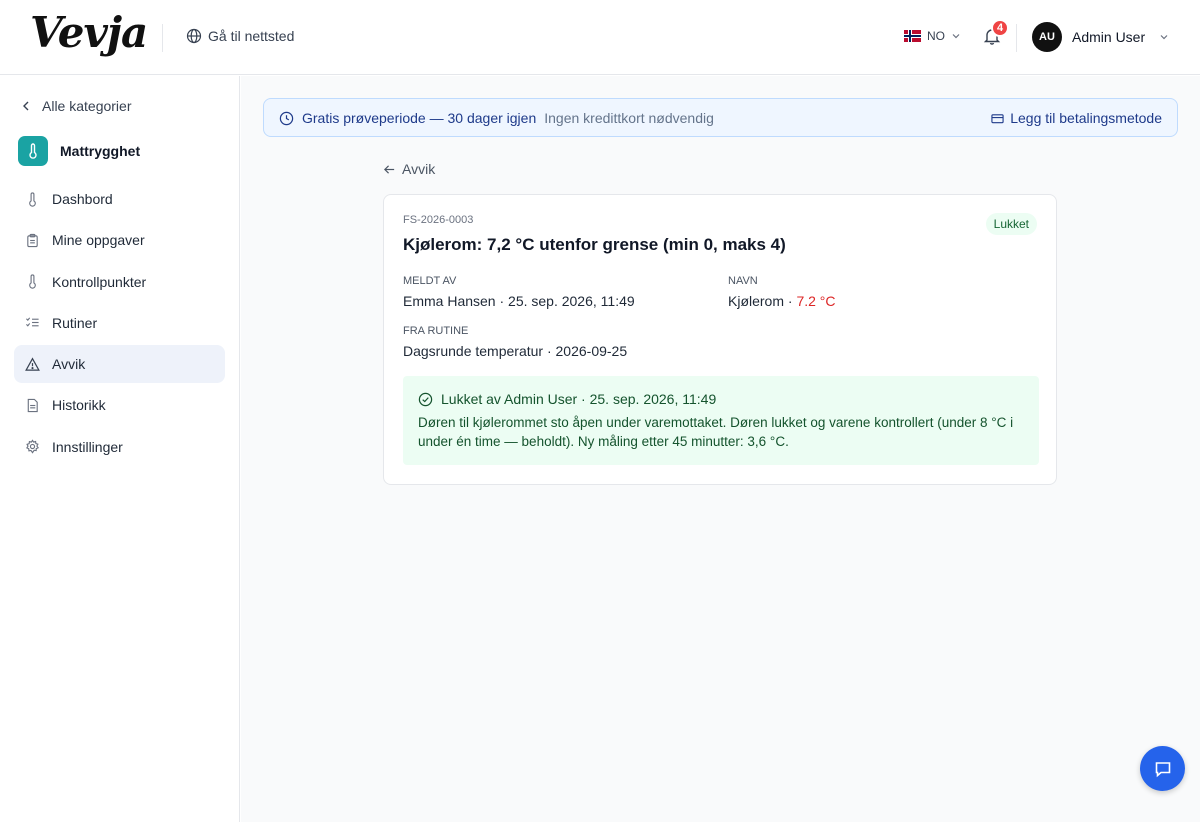 This screenshot has height=822, width=1200. What do you see at coordinates (100, 151) in the screenshot?
I see `category-title: Mattrygghet` at bounding box center [100, 151].